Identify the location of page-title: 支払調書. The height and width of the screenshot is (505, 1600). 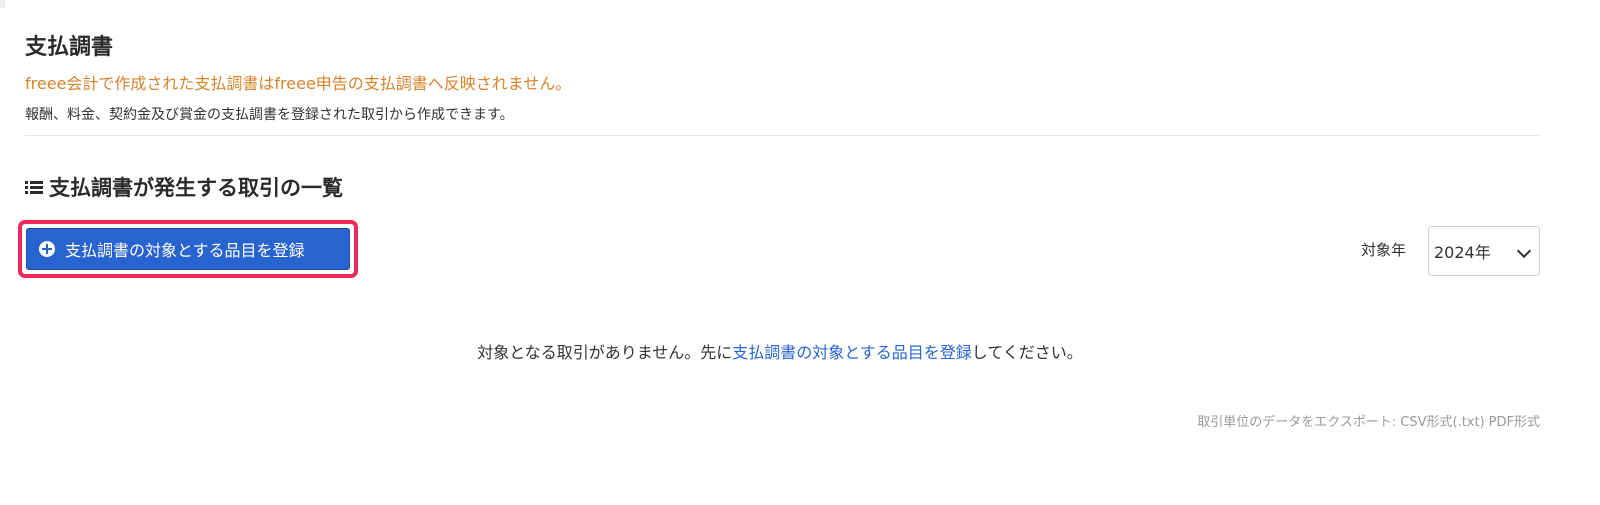
(69, 47).